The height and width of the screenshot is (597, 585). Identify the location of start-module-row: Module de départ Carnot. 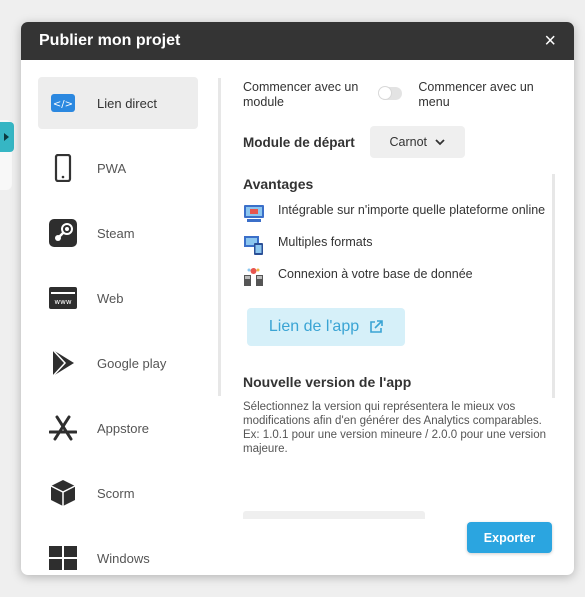
(403, 142).